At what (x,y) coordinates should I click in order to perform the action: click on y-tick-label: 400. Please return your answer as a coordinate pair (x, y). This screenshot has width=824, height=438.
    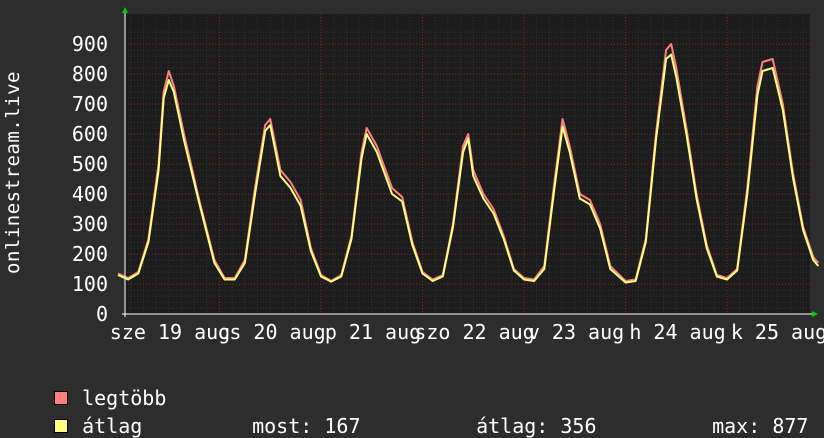
    Looking at the image, I should click on (90, 194).